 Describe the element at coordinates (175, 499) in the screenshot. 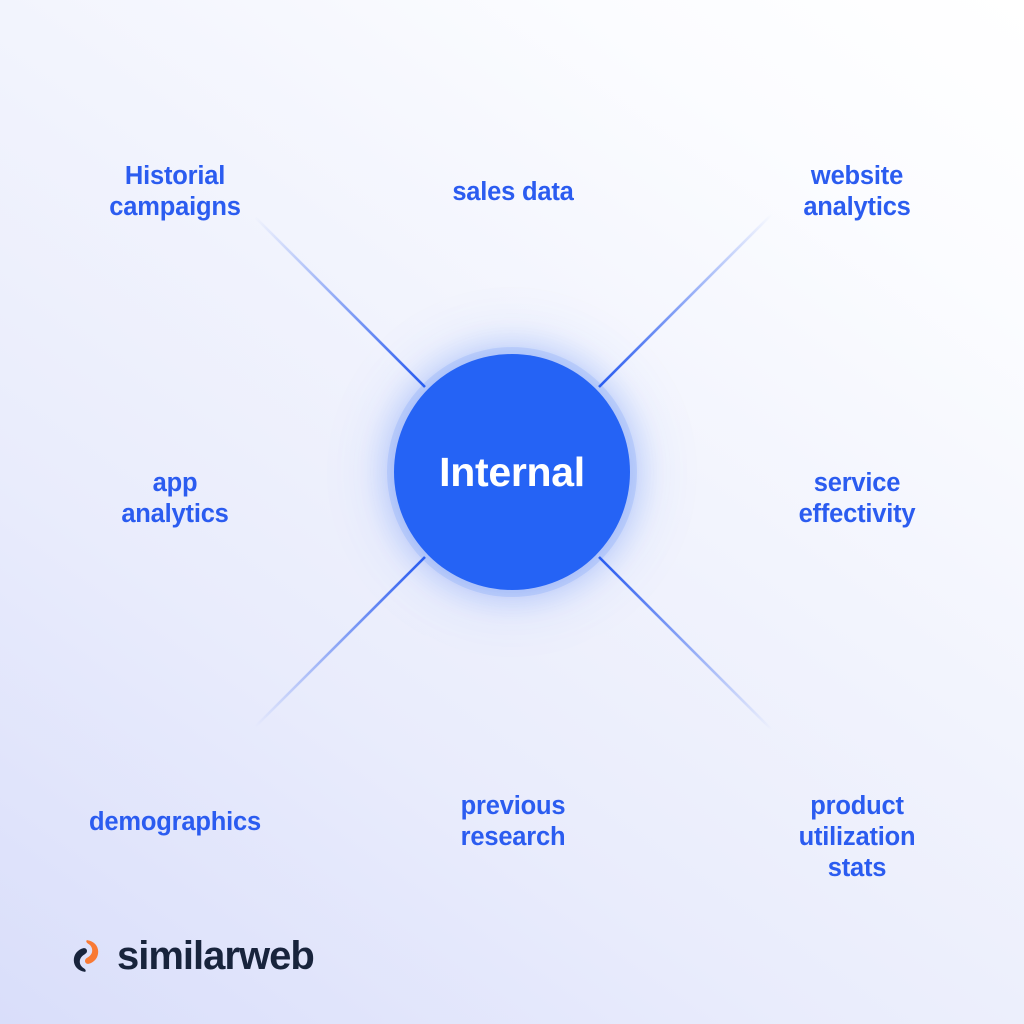

I see `node-text: app analytics` at that location.